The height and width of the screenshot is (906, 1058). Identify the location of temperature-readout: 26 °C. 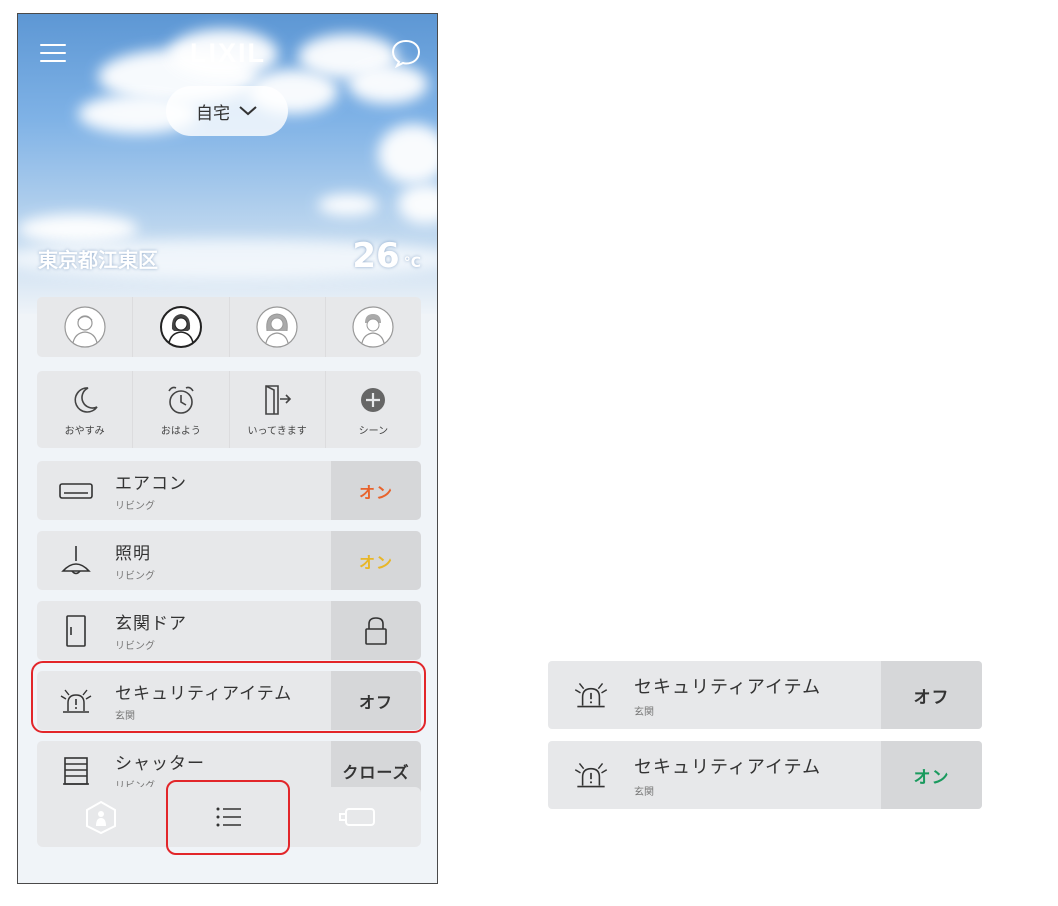
(386, 256).